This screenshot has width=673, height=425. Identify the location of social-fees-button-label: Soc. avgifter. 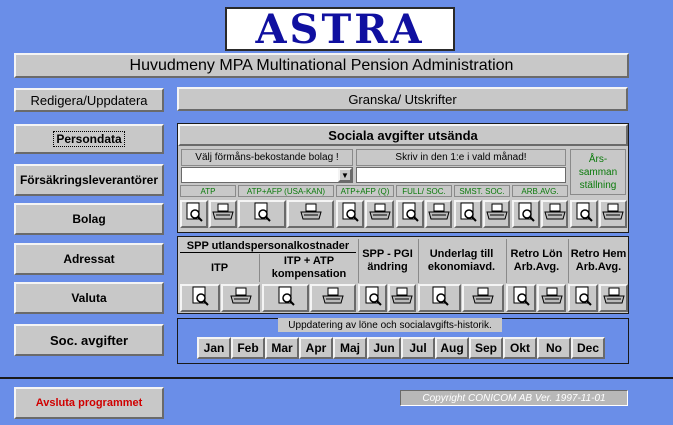
(89, 340).